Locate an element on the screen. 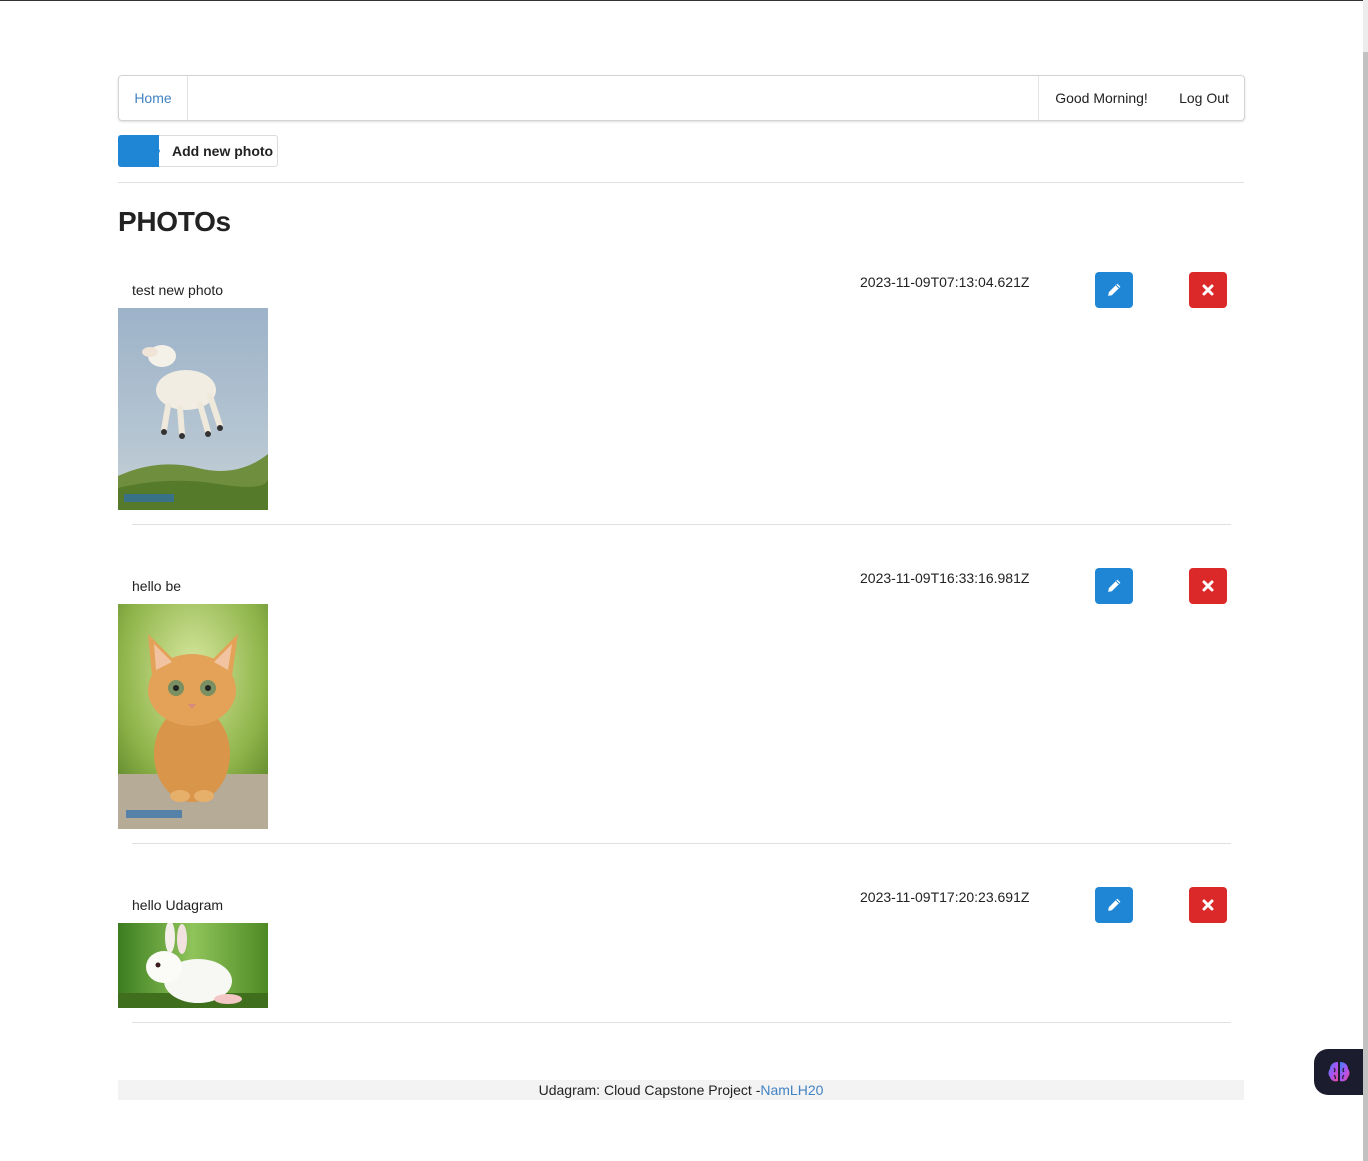  top-menu: Home Good Morning! Log Out is located at coordinates (681, 98).